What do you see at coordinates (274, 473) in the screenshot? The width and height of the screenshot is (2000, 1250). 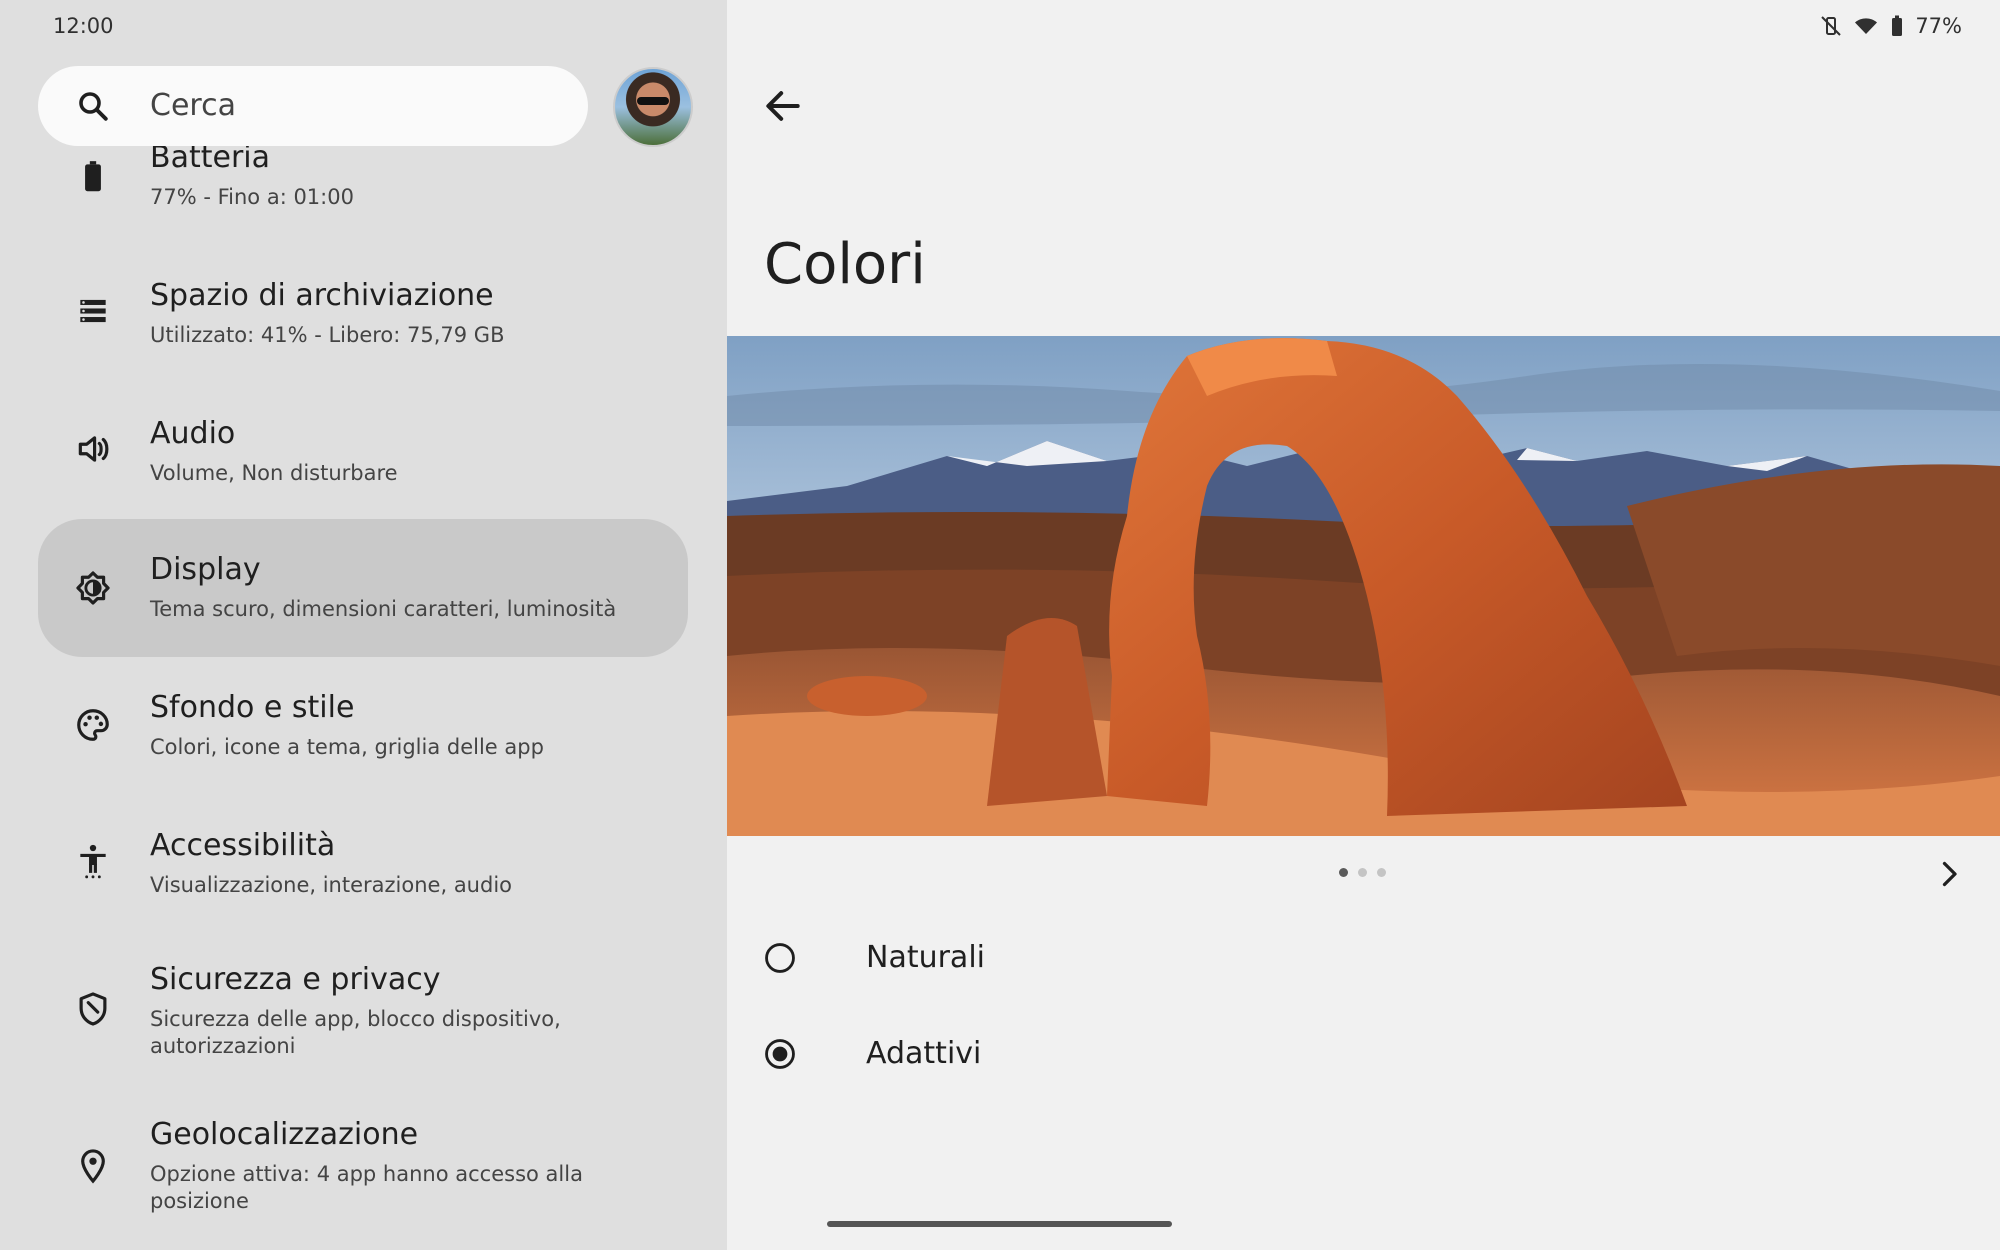 I see `settings-item-subtitle: Volume, Non disturbare` at bounding box center [274, 473].